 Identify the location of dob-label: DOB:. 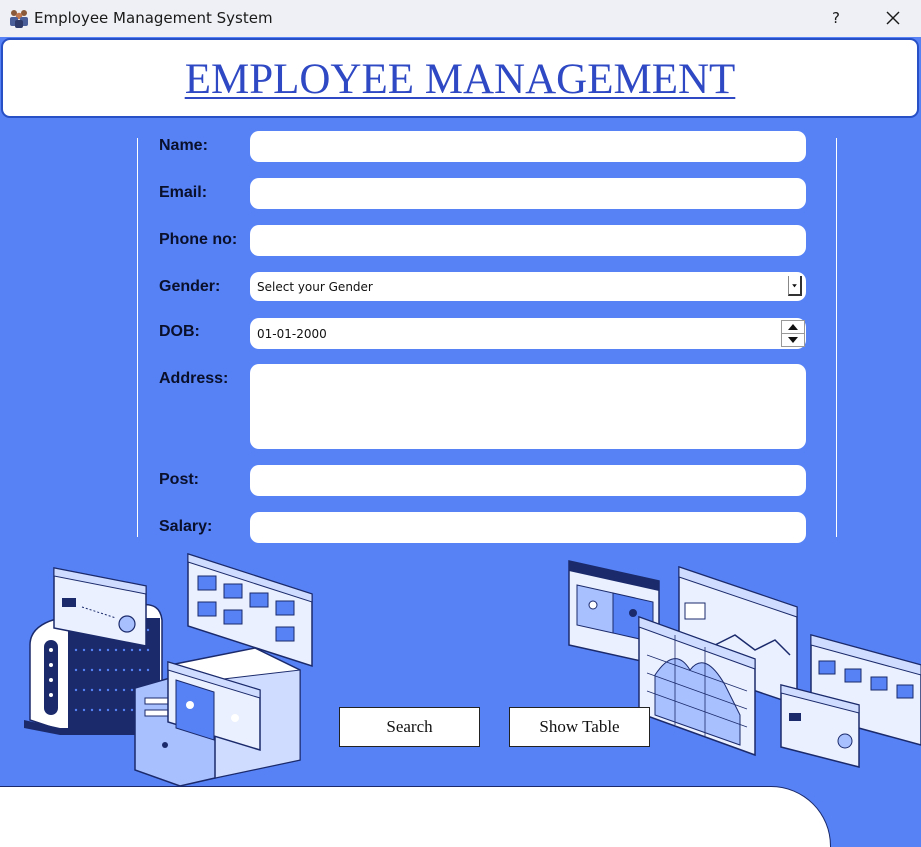
(179, 331).